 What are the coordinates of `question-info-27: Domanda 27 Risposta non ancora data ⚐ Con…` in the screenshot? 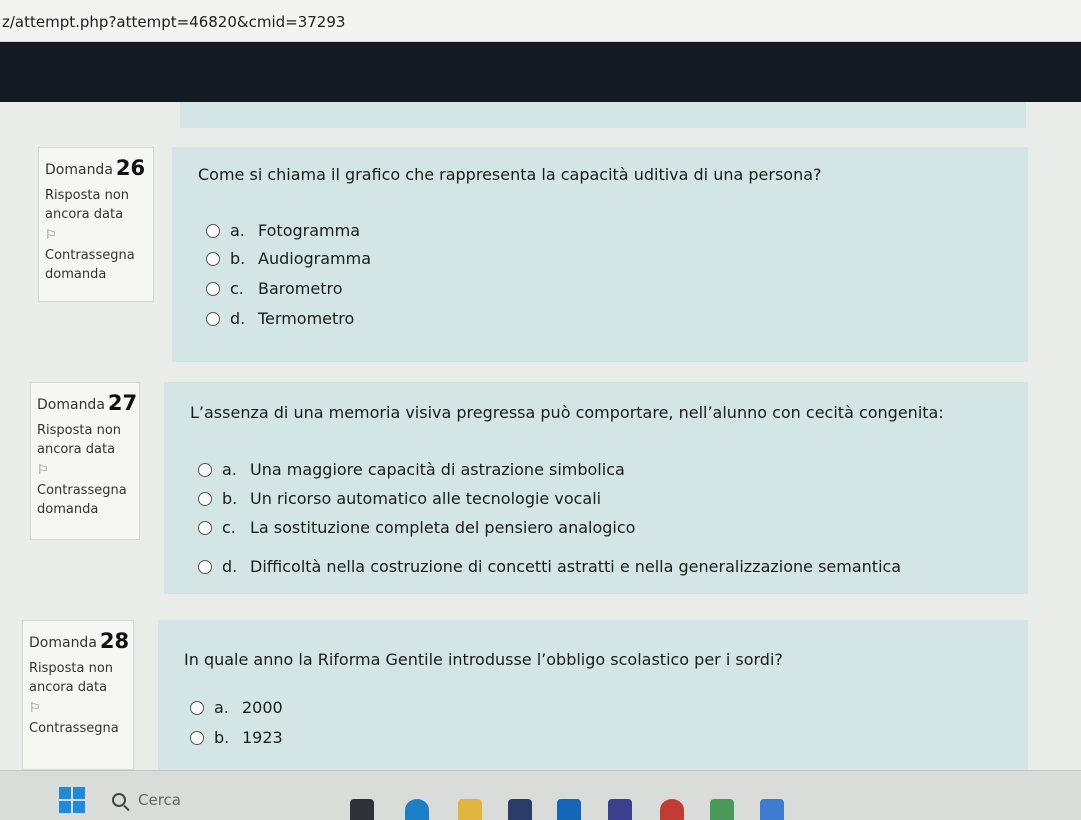 It's located at (85, 461).